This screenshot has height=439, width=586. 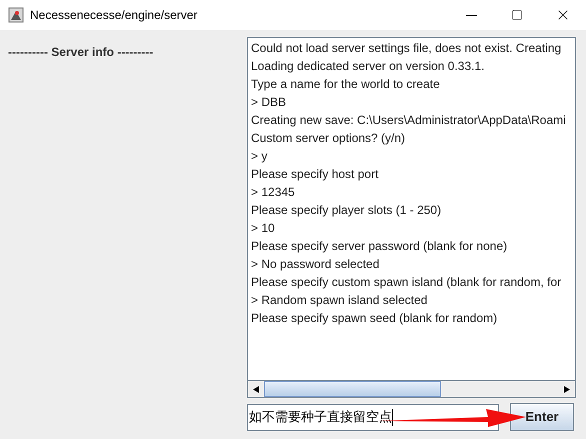 I want to click on console-line: Could not load server settings file, does not exist. Creating, so click(x=406, y=48).